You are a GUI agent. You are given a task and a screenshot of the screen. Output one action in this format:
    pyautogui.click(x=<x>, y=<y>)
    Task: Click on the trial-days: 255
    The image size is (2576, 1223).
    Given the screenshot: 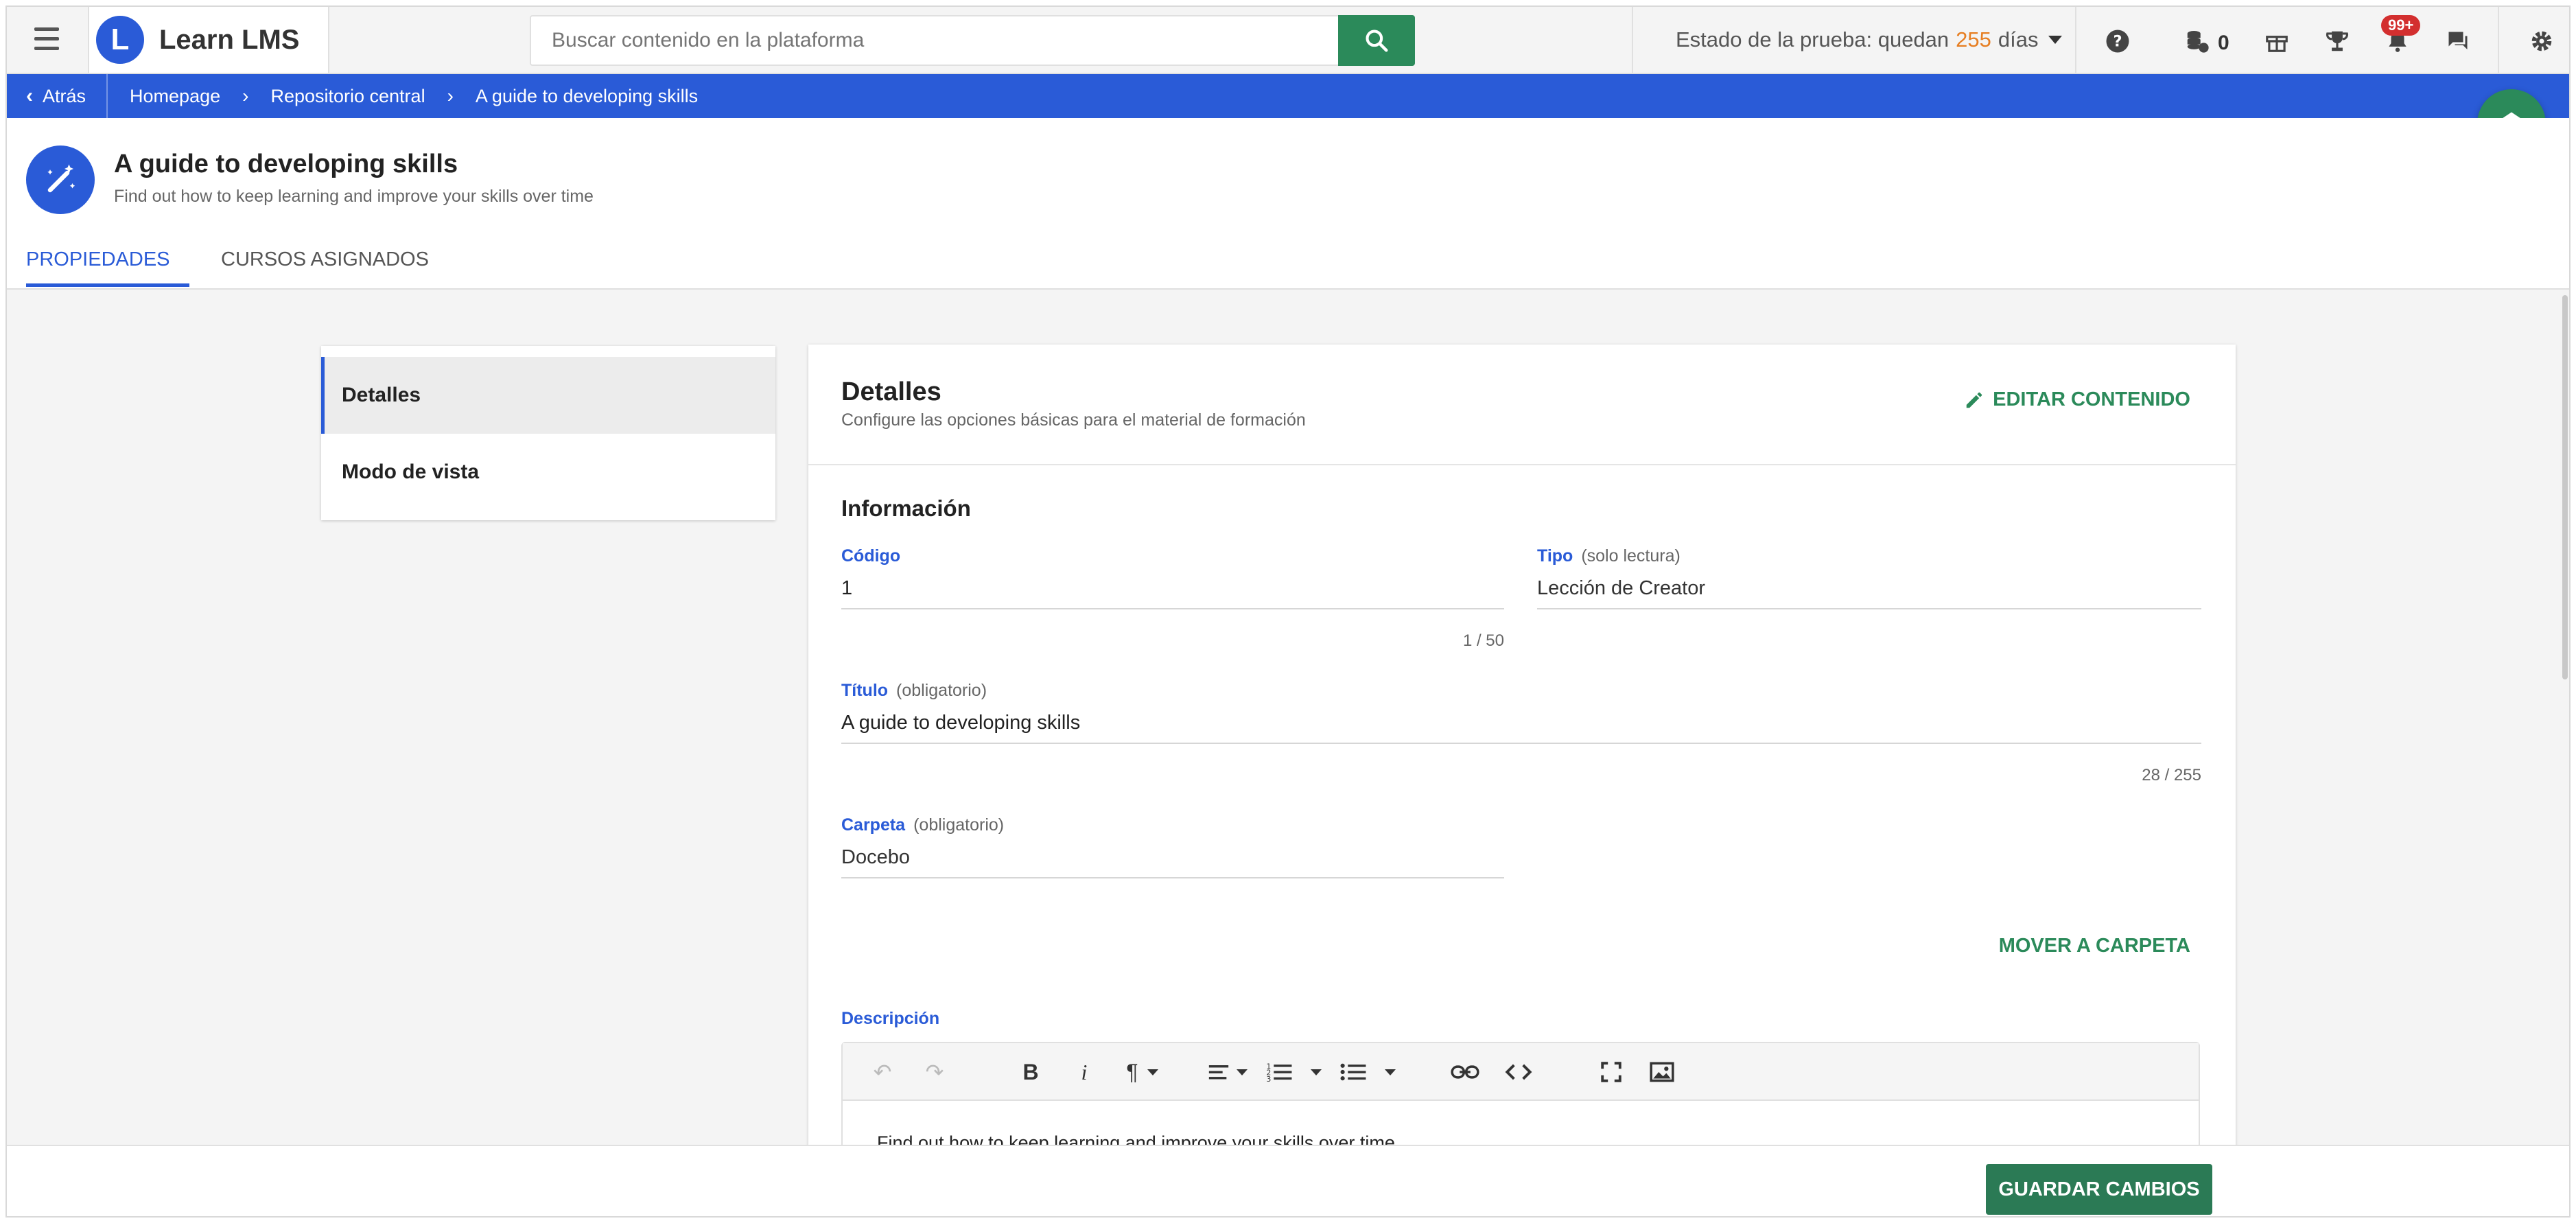 What is the action you would take?
    pyautogui.click(x=1973, y=39)
    